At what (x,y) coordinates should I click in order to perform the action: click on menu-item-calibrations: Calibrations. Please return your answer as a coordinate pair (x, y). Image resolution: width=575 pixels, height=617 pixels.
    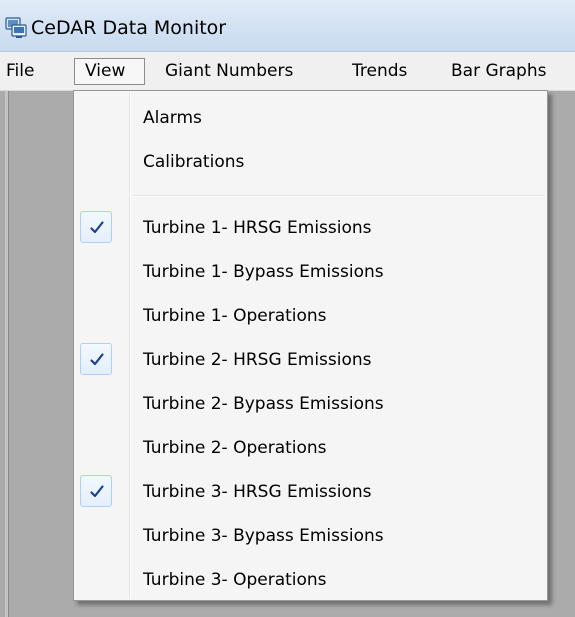
    Looking at the image, I should click on (310, 162).